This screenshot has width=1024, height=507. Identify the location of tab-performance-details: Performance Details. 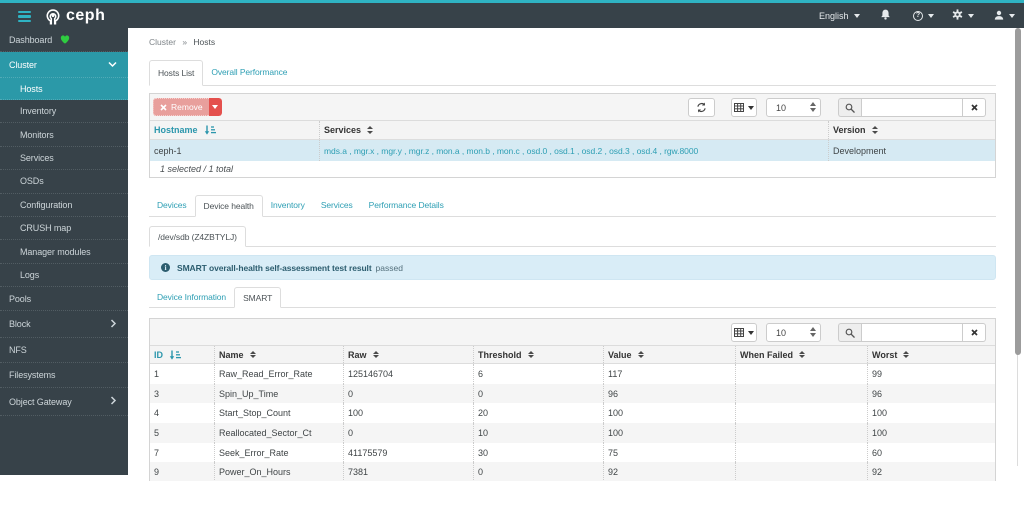
(406, 205).